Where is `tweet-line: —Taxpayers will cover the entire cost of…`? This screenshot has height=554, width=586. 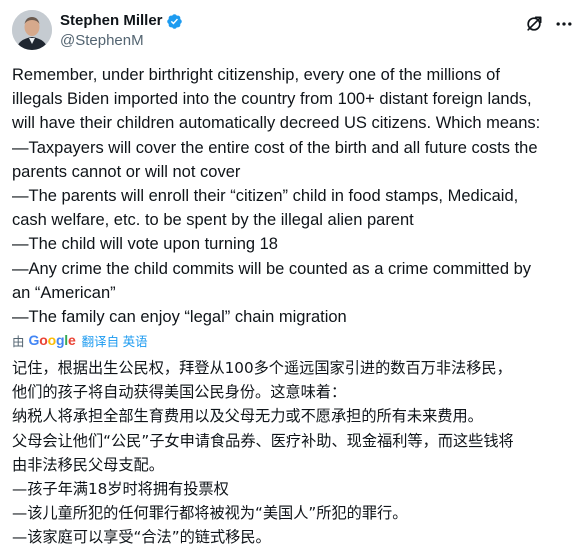 tweet-line: —Taxpayers will cover the entire cost of… is located at coordinates (275, 147).